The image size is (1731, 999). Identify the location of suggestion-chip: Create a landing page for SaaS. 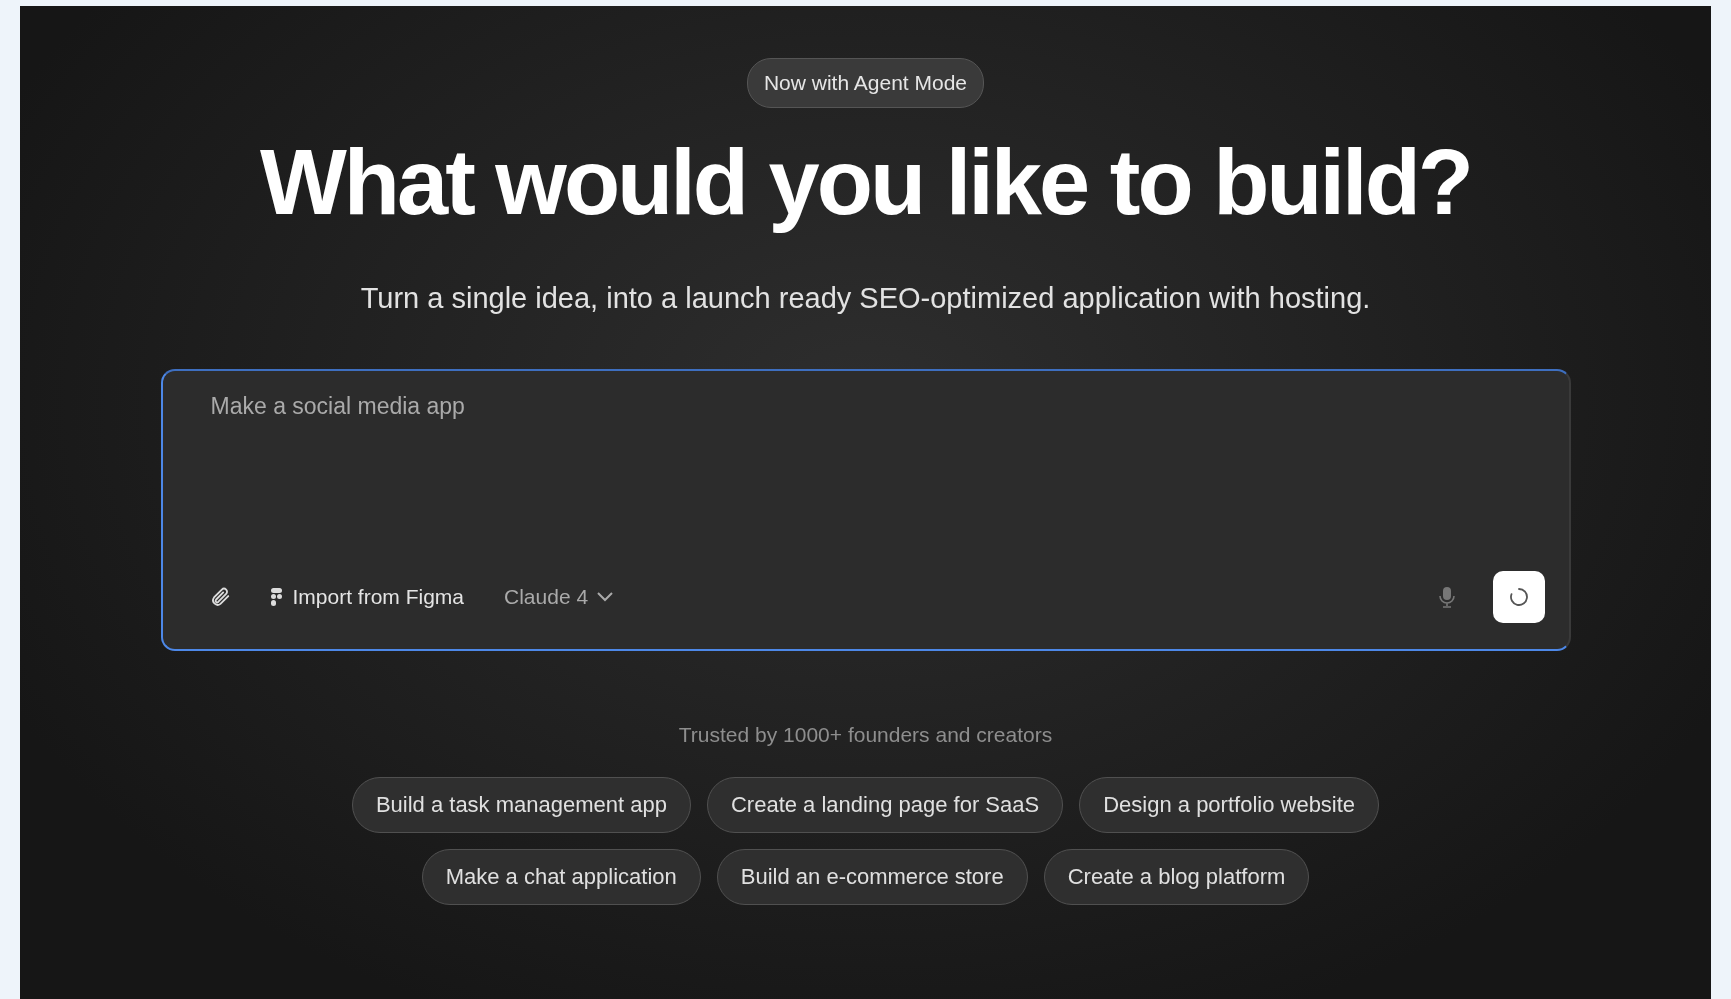
(885, 805).